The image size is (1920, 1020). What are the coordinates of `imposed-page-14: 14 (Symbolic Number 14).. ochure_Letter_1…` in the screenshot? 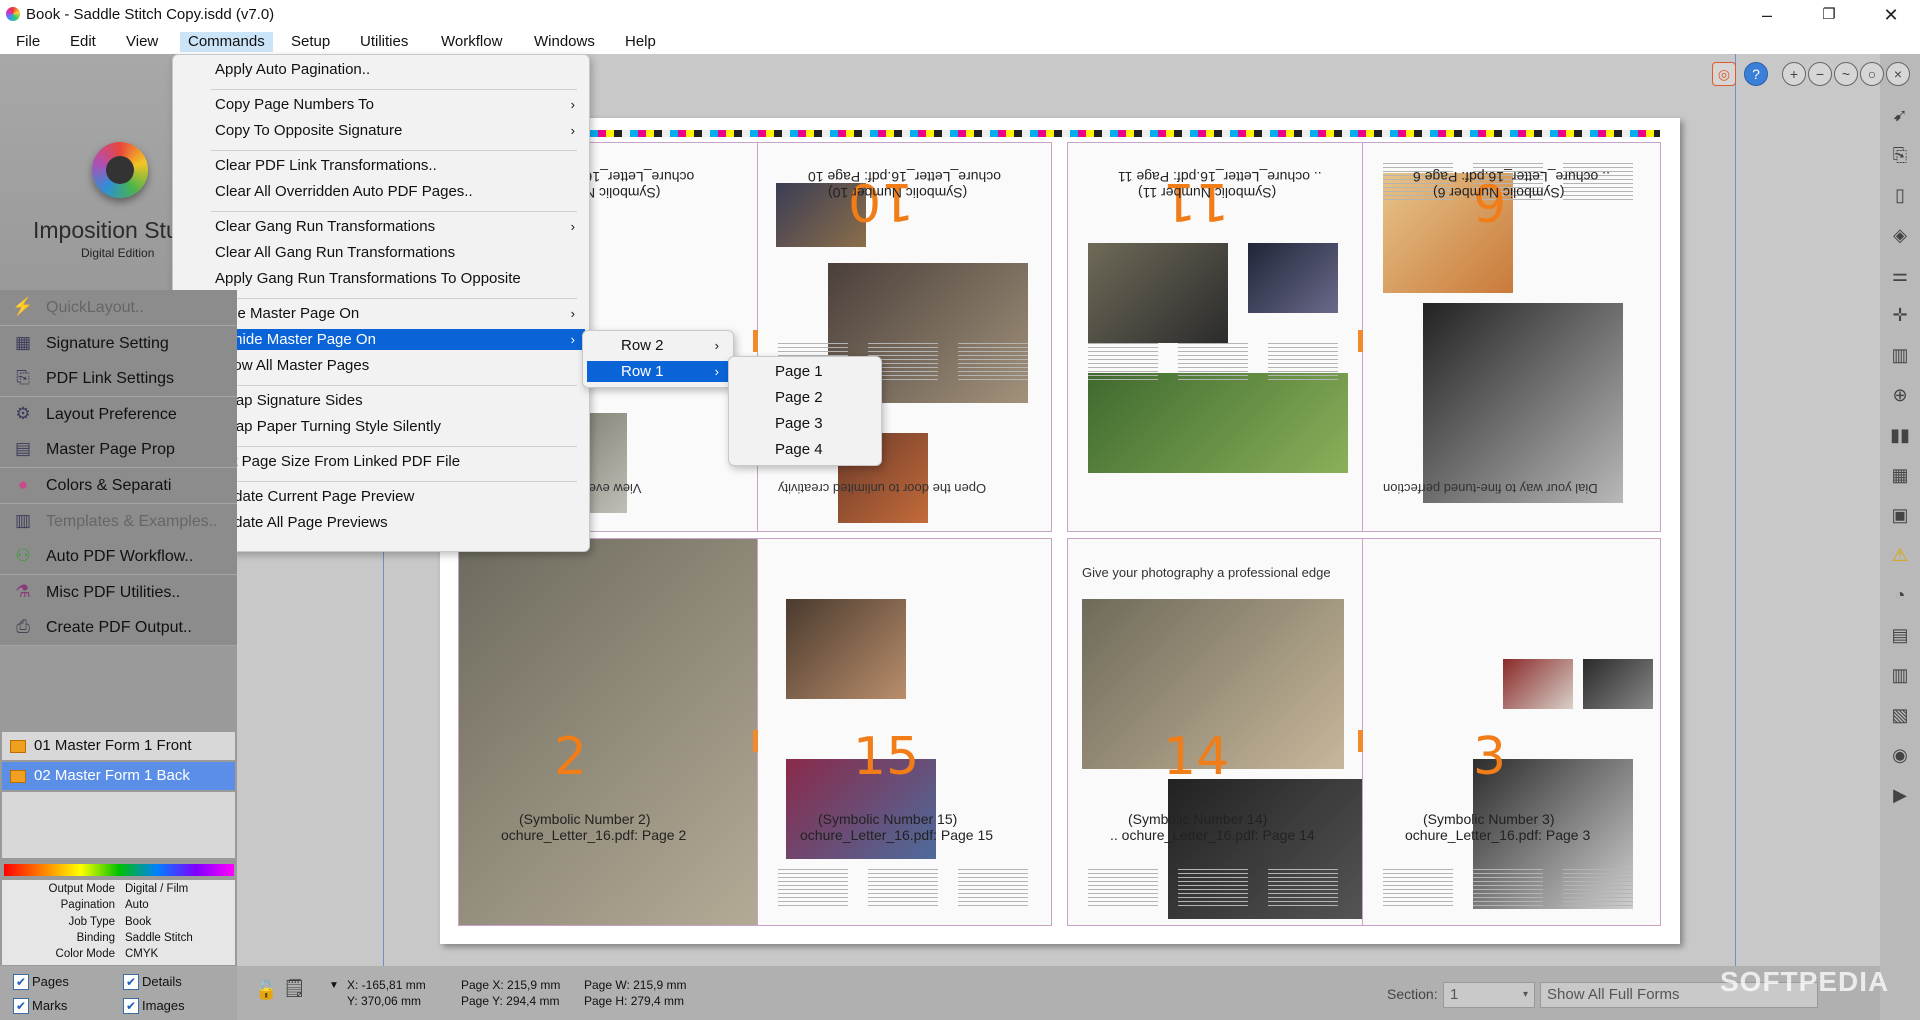 It's located at (1217, 732).